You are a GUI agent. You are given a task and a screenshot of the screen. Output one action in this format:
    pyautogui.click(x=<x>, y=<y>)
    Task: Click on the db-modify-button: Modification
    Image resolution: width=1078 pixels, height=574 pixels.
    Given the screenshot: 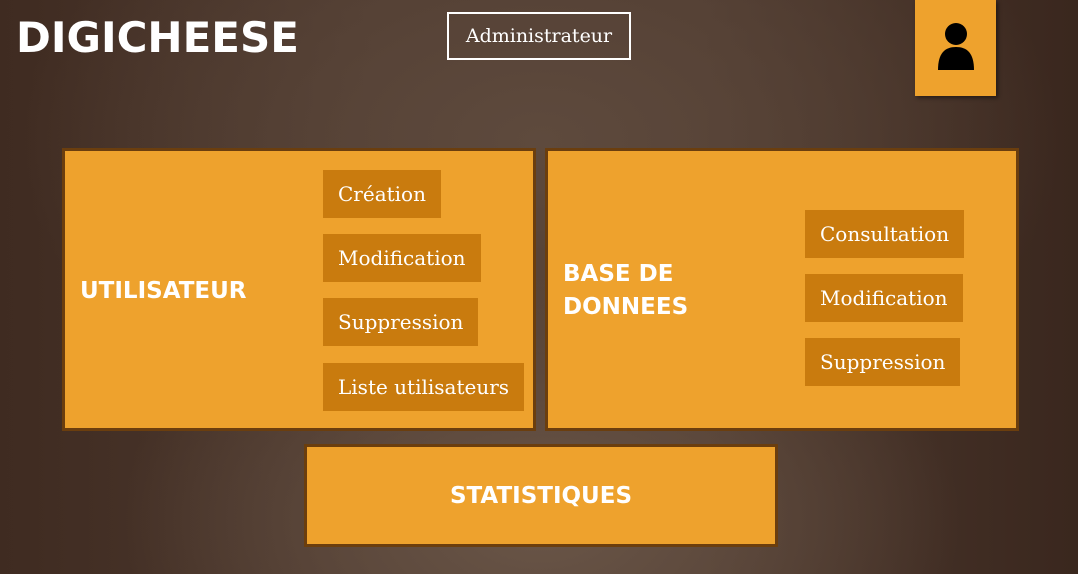 What is the action you would take?
    pyautogui.click(x=884, y=298)
    